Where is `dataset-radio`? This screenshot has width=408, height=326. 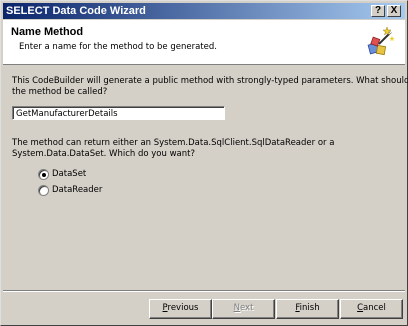
dataset-radio is located at coordinates (43, 174).